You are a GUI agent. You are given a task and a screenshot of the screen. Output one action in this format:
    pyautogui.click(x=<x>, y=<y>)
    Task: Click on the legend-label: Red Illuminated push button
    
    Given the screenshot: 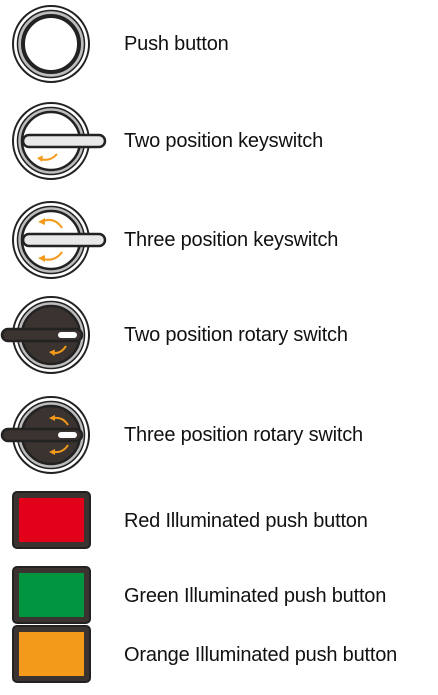 What is the action you would take?
    pyautogui.click(x=246, y=521)
    